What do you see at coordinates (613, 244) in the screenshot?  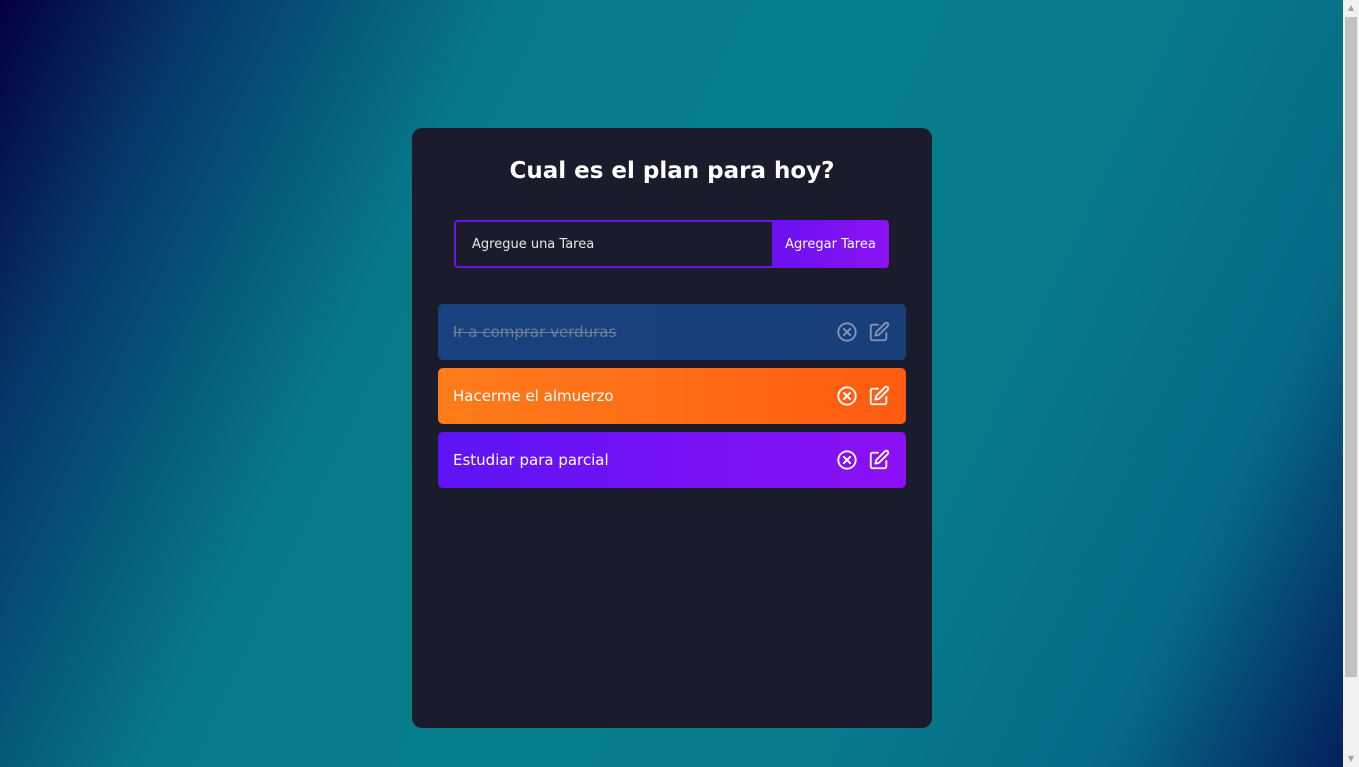 I see `task-input` at bounding box center [613, 244].